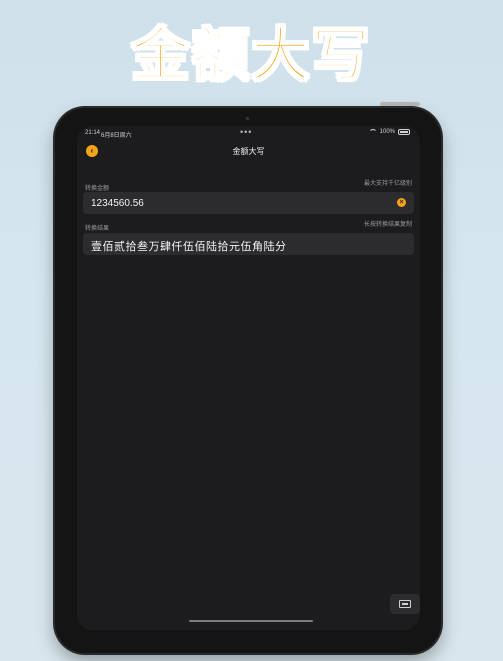  Describe the element at coordinates (251, 55) in the screenshot. I see `promo-title: 金额大写` at that location.